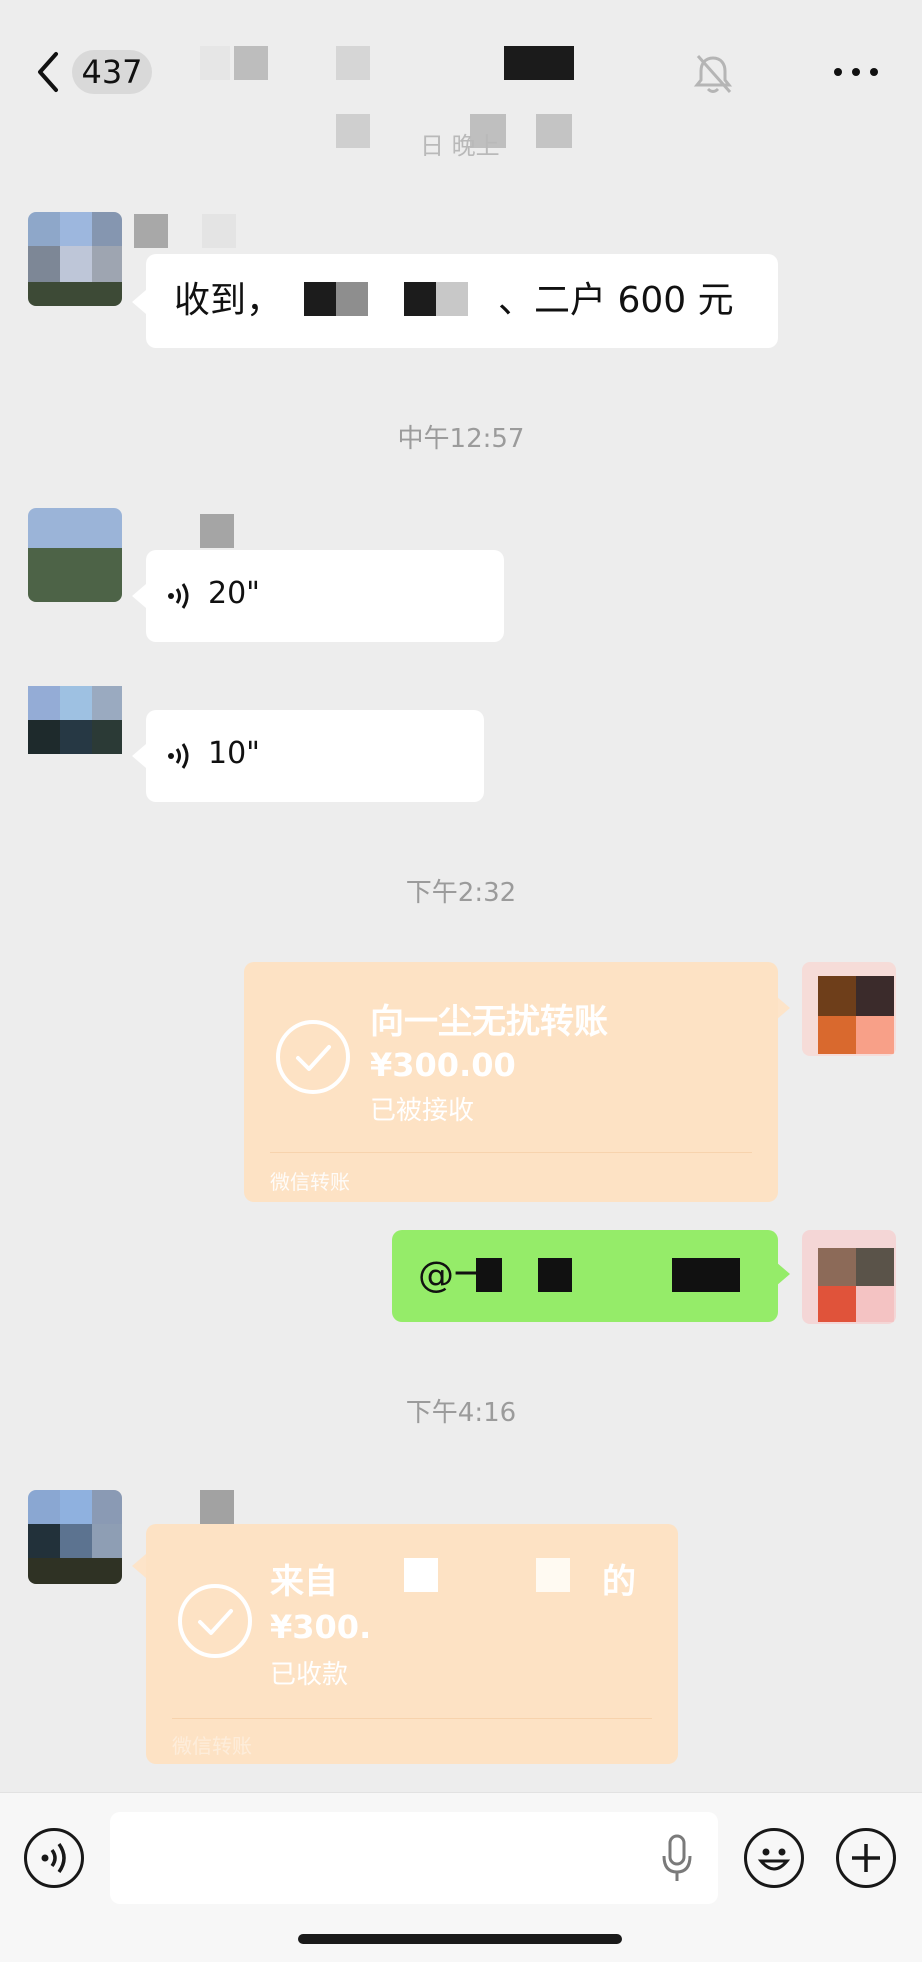 This screenshot has height=1962, width=922. I want to click on transfer-amount: ¥300., so click(321, 1627).